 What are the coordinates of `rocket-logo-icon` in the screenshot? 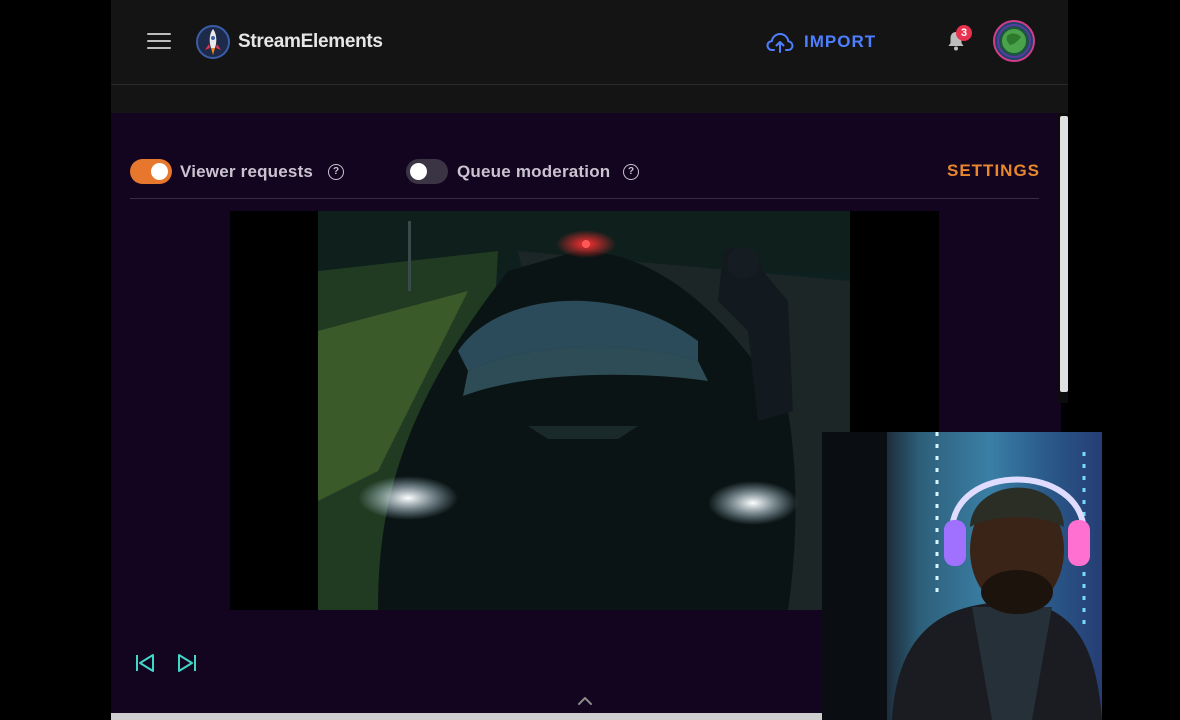 It's located at (213, 42).